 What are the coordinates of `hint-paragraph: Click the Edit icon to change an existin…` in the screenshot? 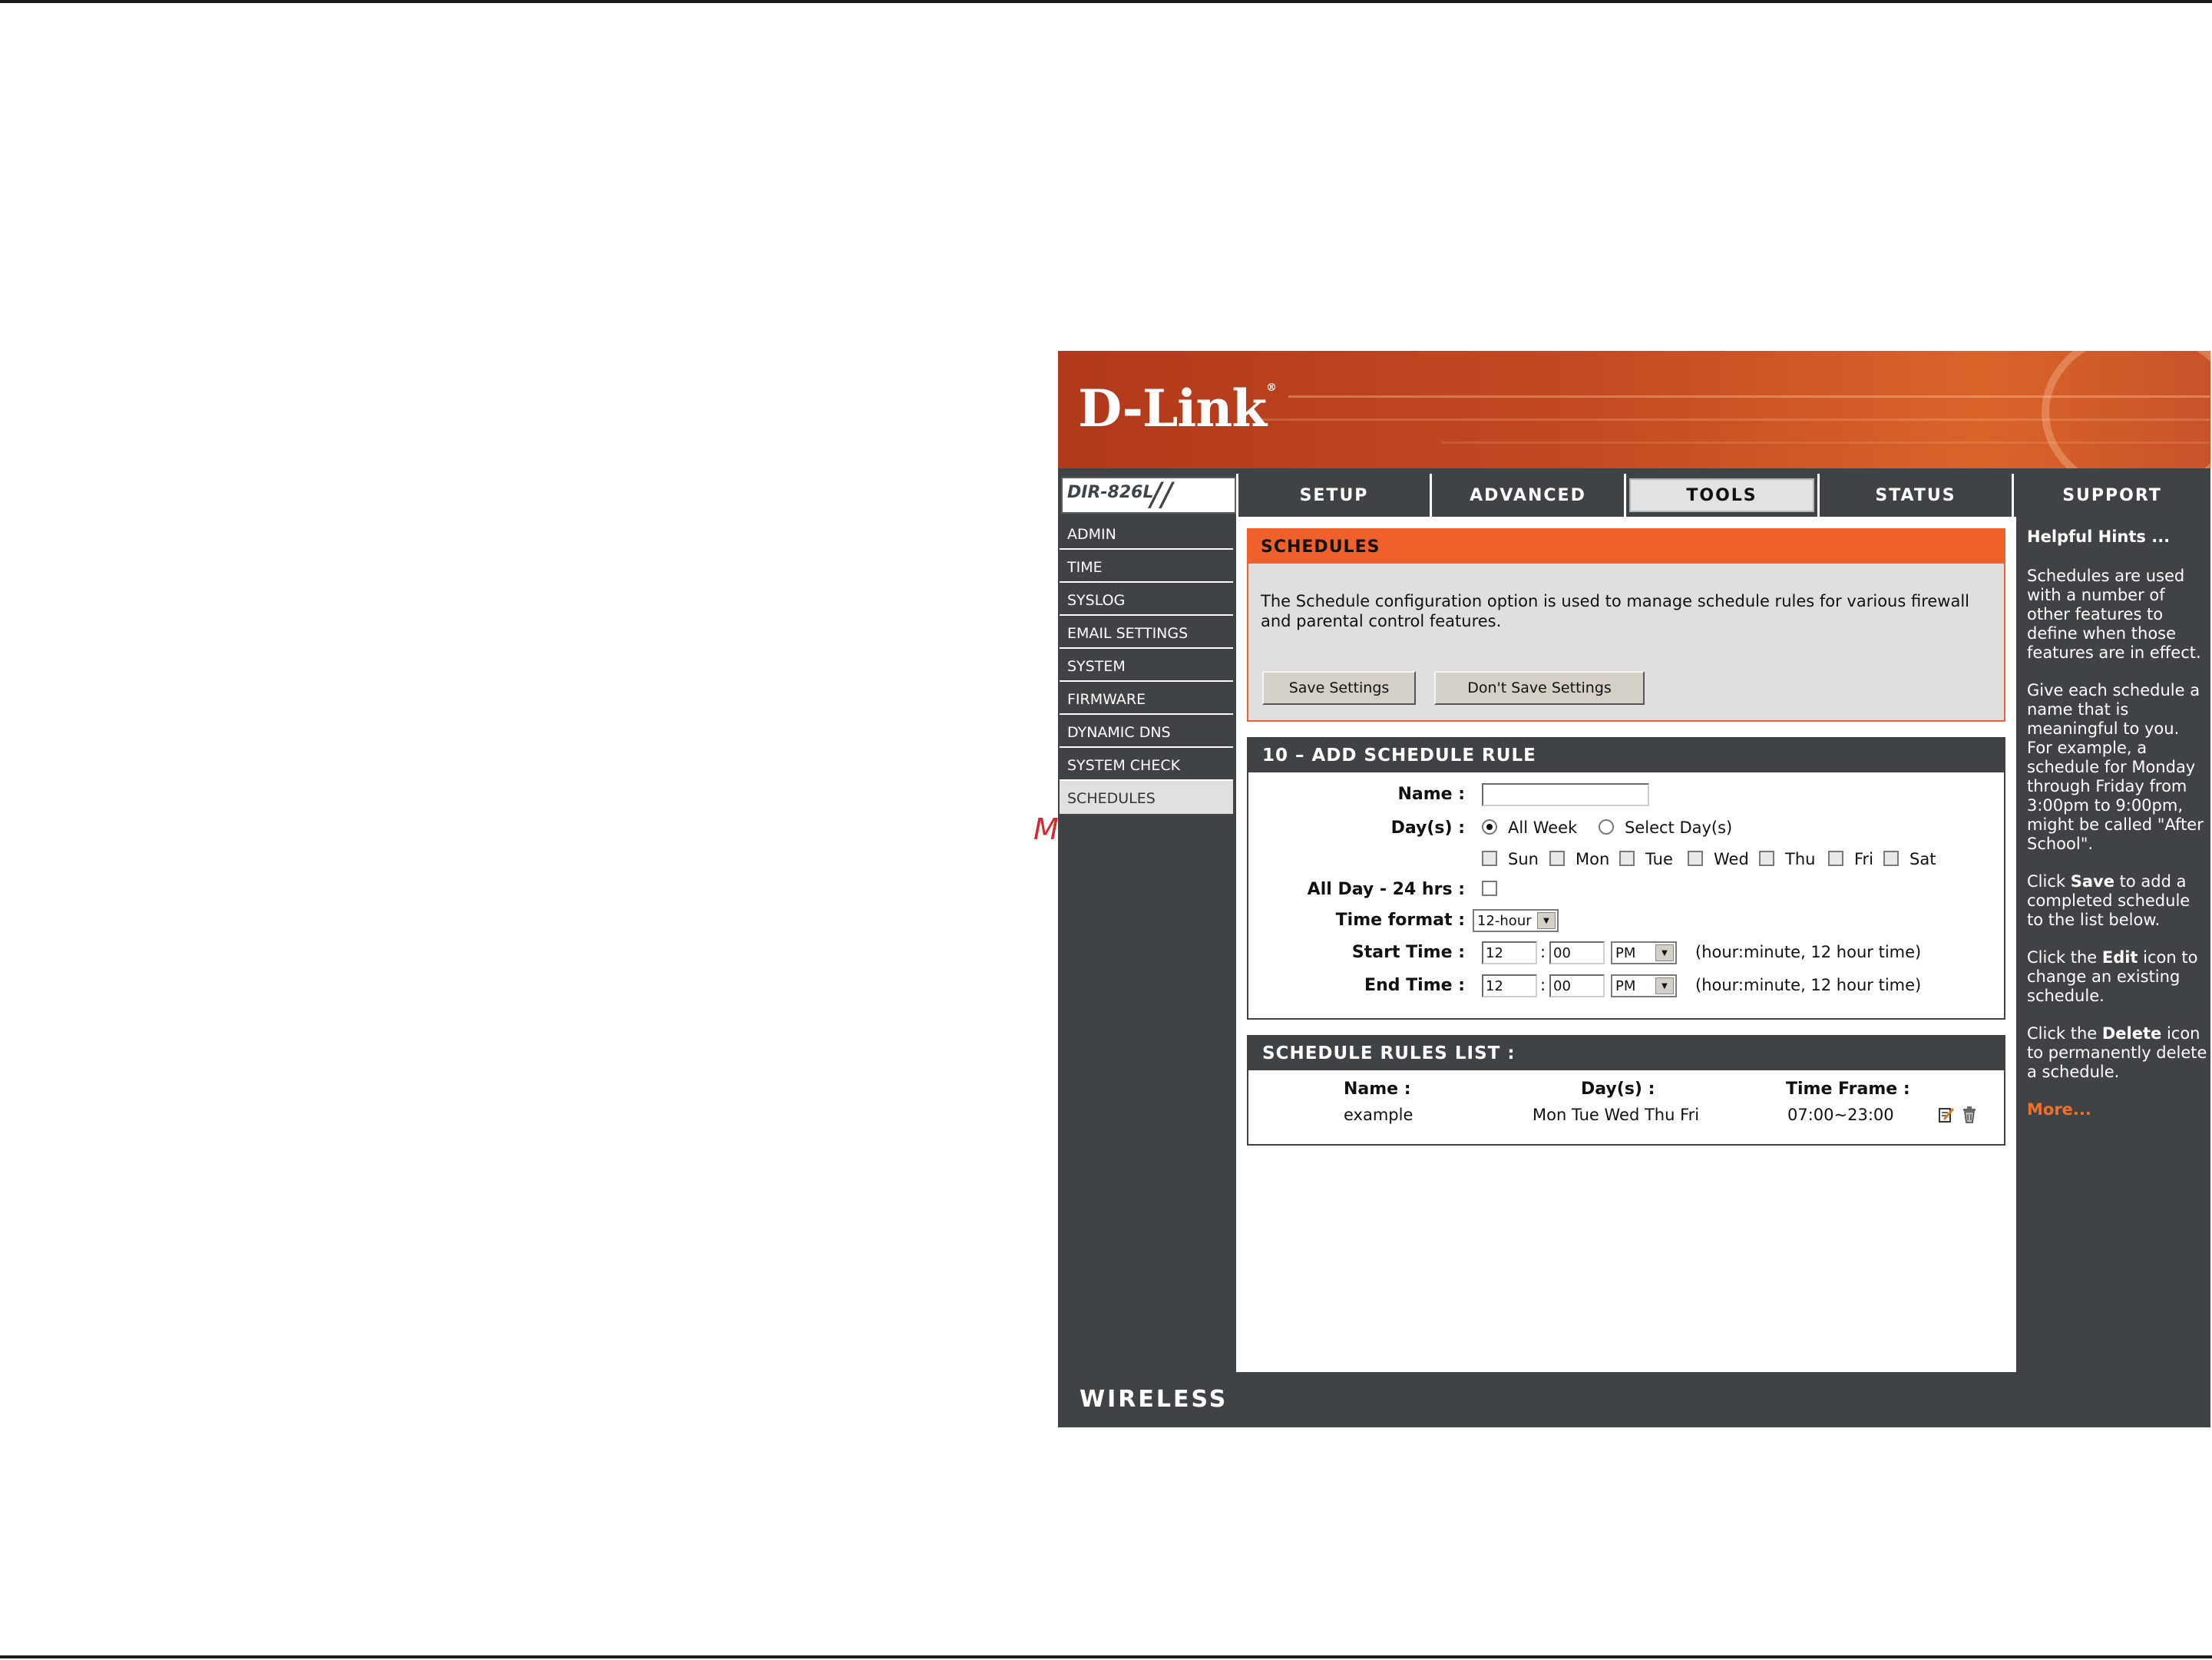 It's located at (2113, 976).